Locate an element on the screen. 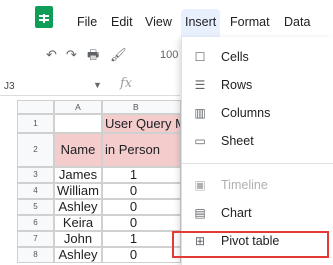  columns-icon: ▥ is located at coordinates (200, 113).